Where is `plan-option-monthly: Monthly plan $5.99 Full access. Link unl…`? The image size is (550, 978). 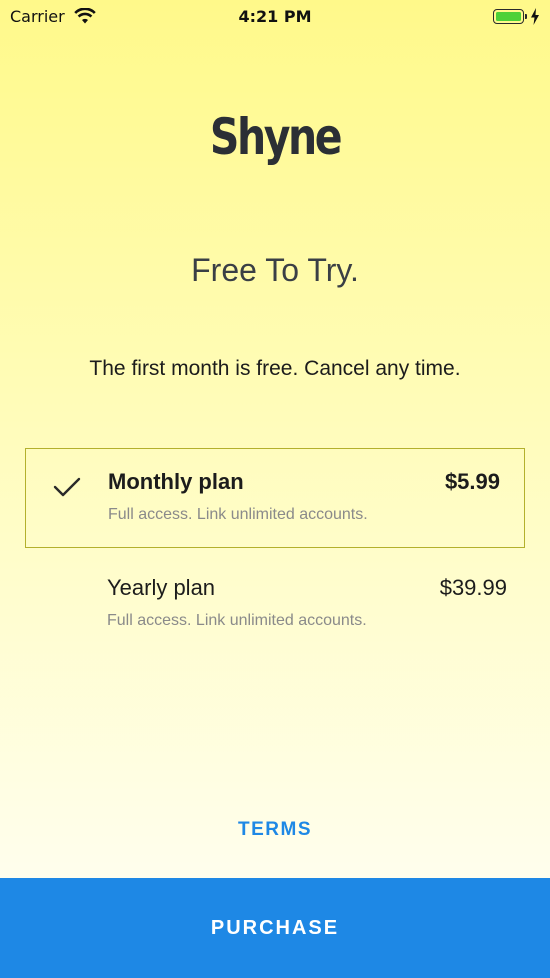 plan-option-monthly: Monthly plan $5.99 Full access. Link unl… is located at coordinates (275, 498).